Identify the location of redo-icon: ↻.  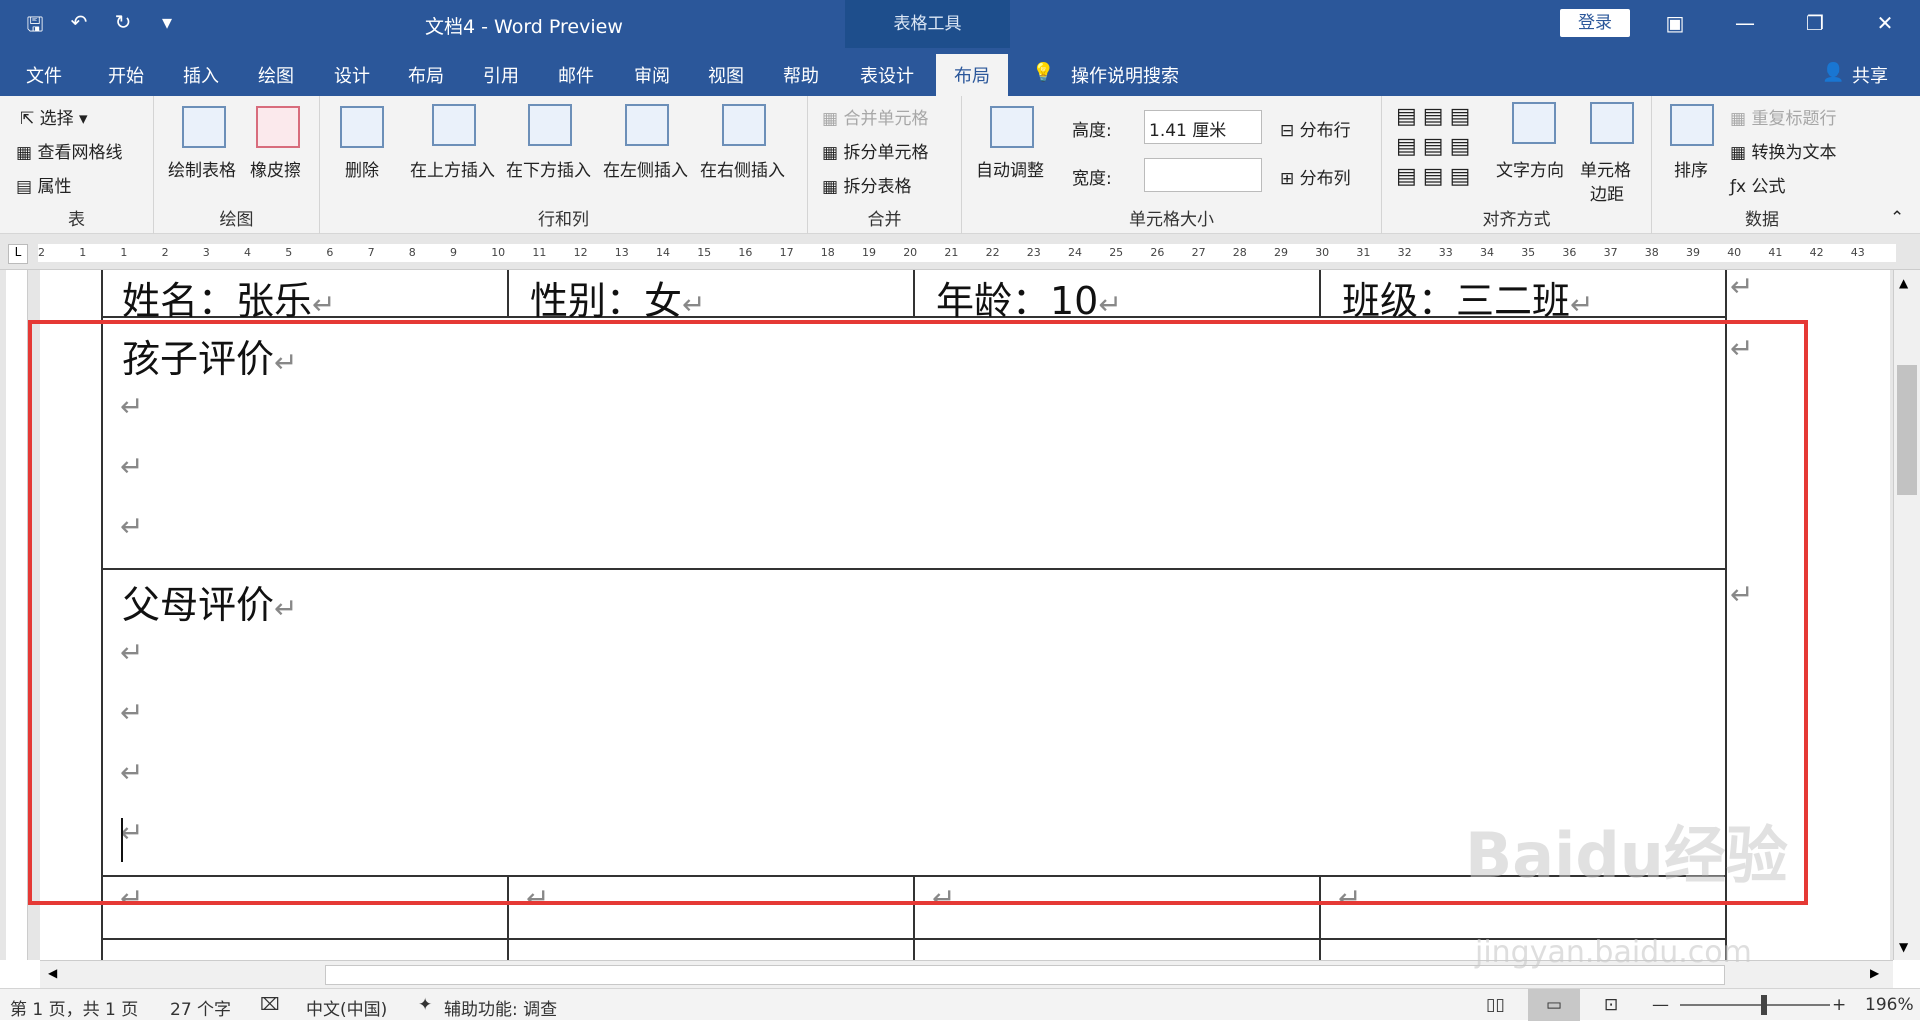
(123, 27).